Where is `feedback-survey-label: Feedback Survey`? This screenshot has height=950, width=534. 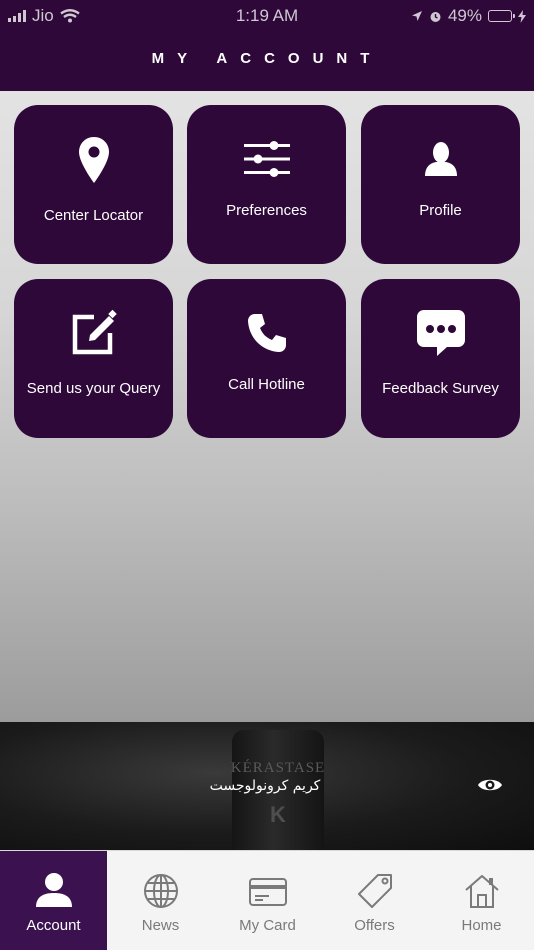
feedback-survey-label: Feedback Survey is located at coordinates (440, 388).